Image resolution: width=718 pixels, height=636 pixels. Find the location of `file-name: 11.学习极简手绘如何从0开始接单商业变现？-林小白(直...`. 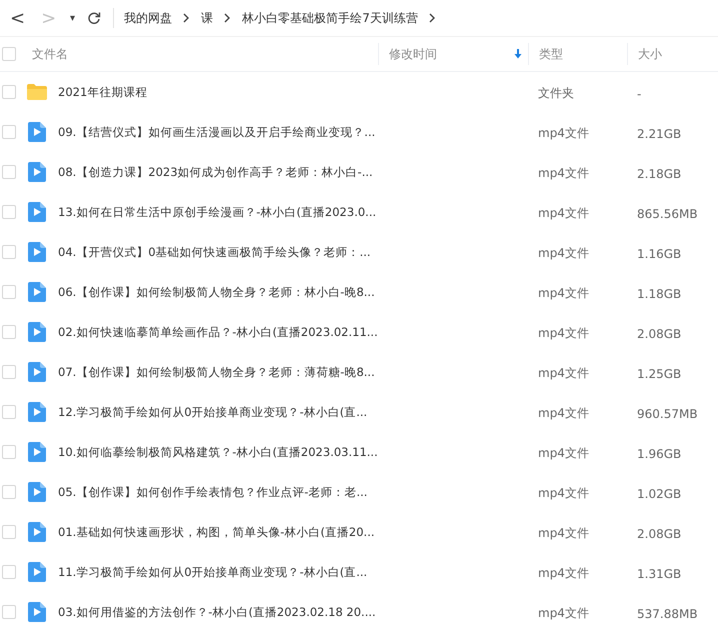

file-name: 11.学习极简手绘如何从0开始接单商业变现？-林小白(直... is located at coordinates (213, 572).